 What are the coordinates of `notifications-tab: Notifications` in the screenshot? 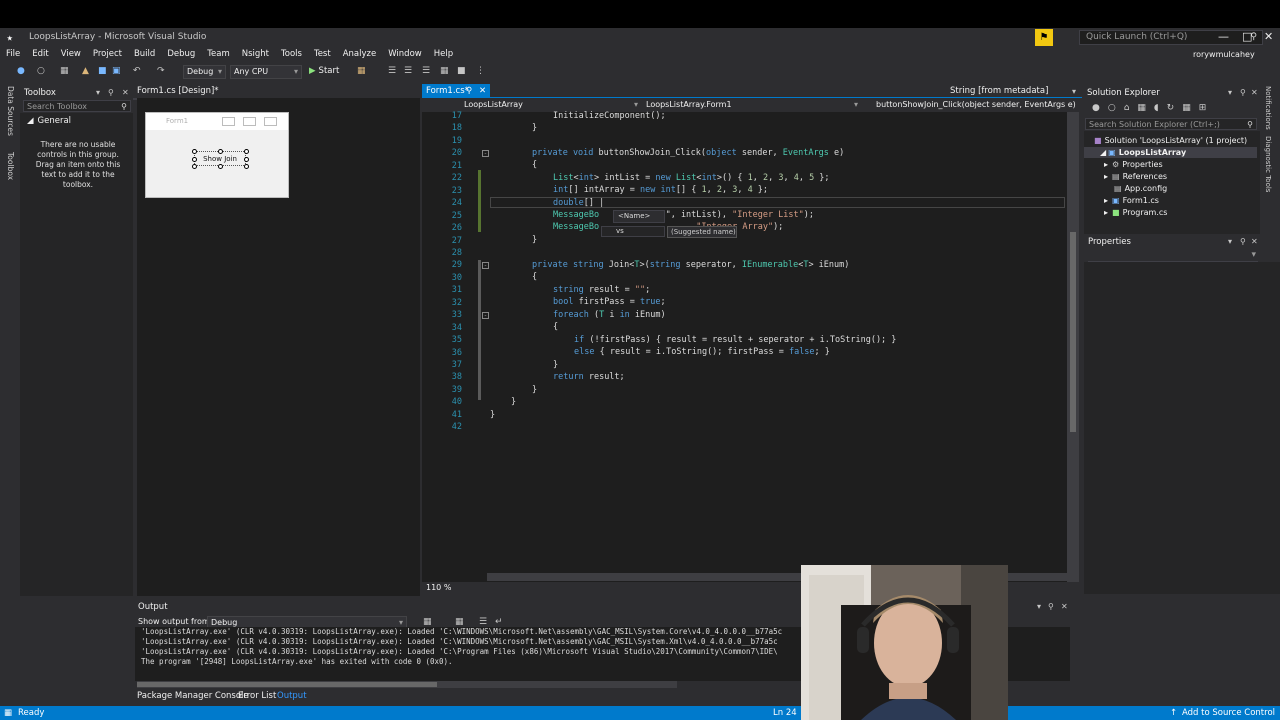 It's located at (1268, 108).